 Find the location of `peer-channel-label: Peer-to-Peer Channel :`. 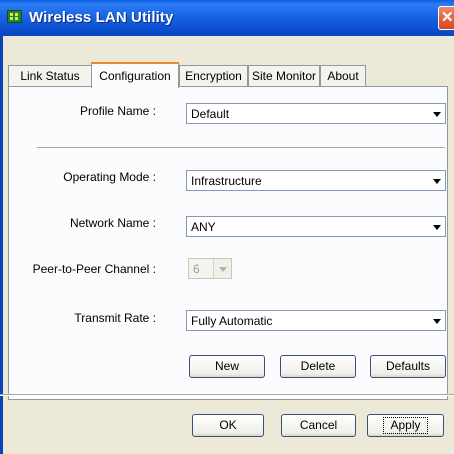

peer-channel-label: Peer-to-Peer Channel : is located at coordinates (94, 269).